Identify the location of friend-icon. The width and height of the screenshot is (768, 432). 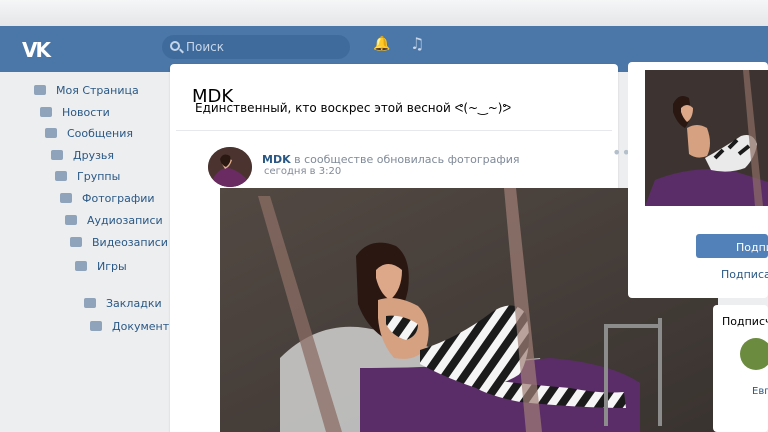
(57, 155).